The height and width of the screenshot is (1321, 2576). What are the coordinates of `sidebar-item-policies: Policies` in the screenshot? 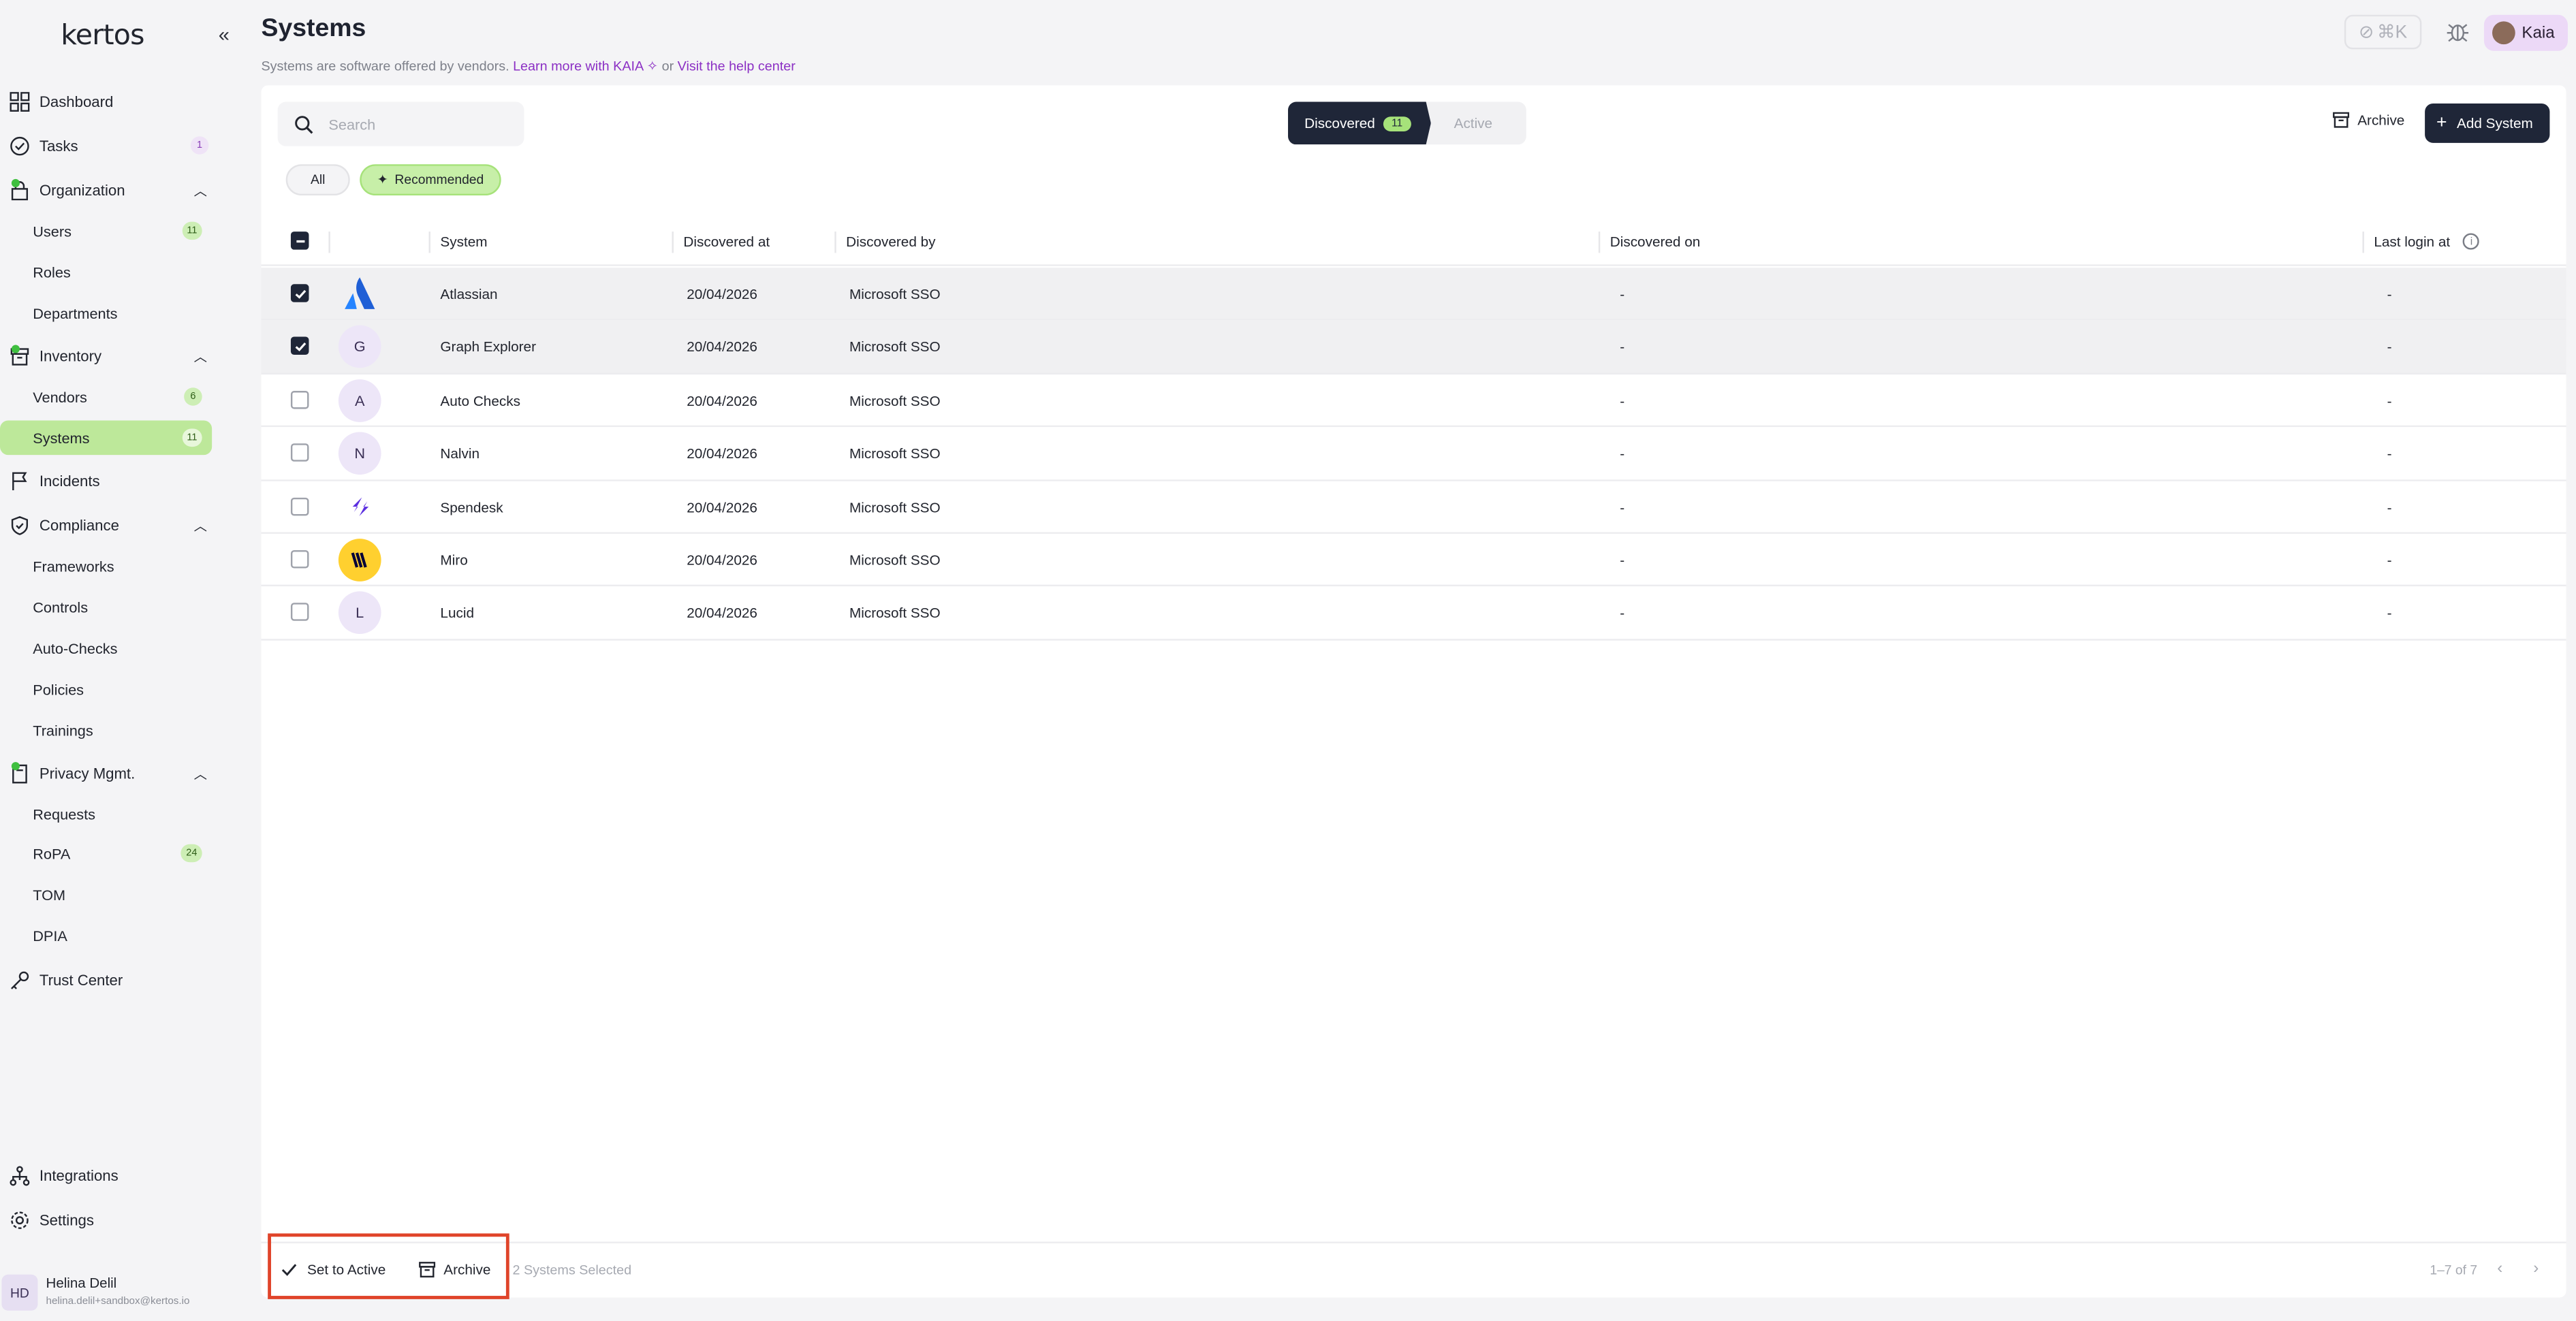 It's located at (106, 690).